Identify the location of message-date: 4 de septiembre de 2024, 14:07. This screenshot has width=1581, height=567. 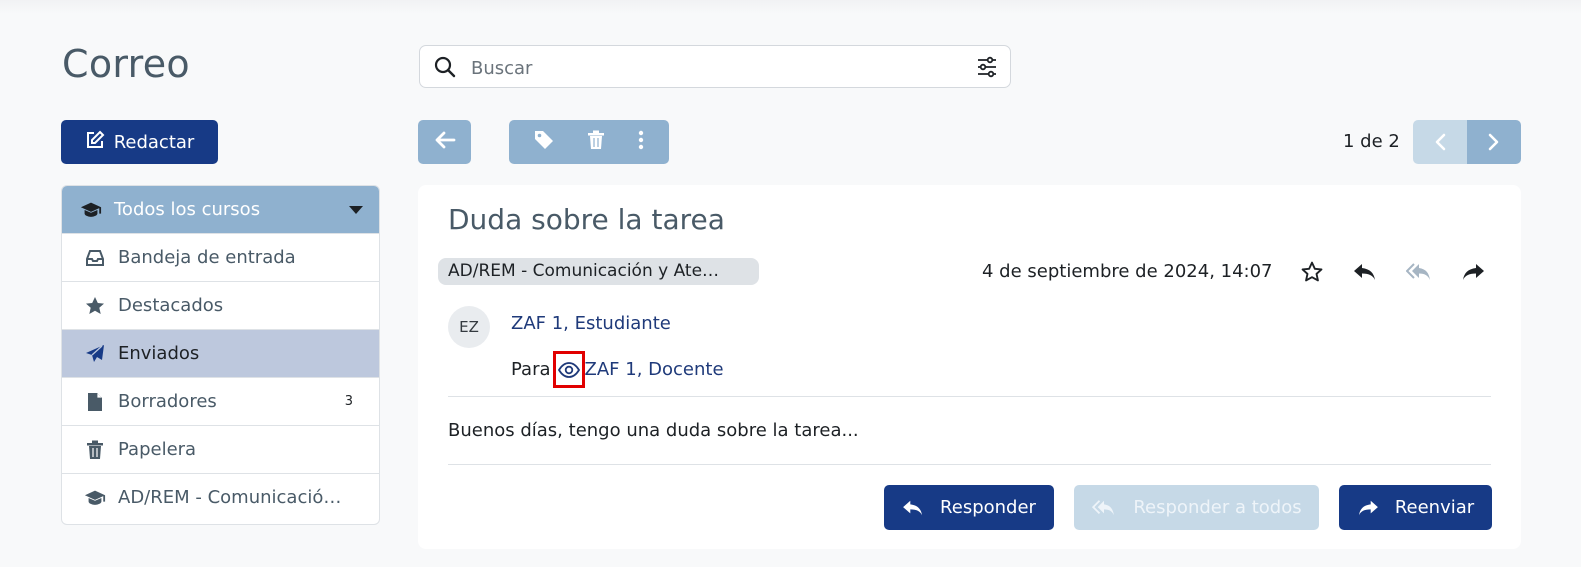
(1127, 271).